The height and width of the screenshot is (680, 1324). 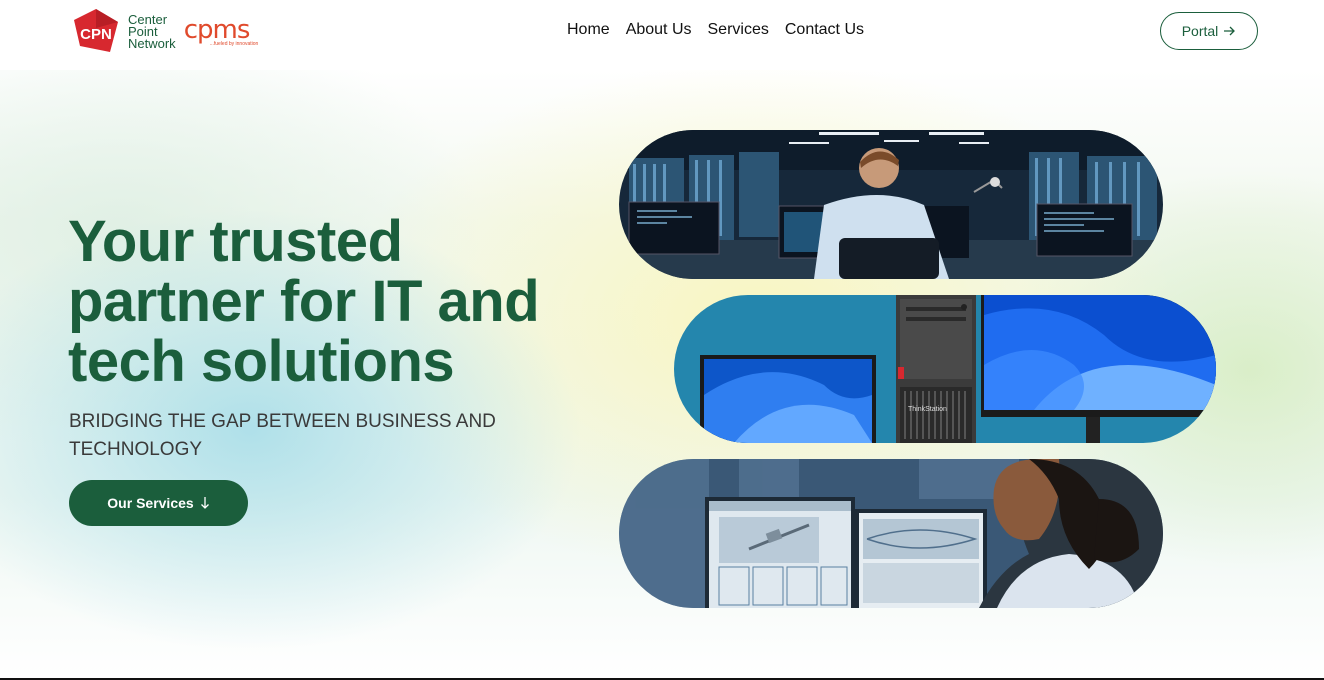 I want to click on logo-mark-letters: CPN, so click(x=96, y=34).